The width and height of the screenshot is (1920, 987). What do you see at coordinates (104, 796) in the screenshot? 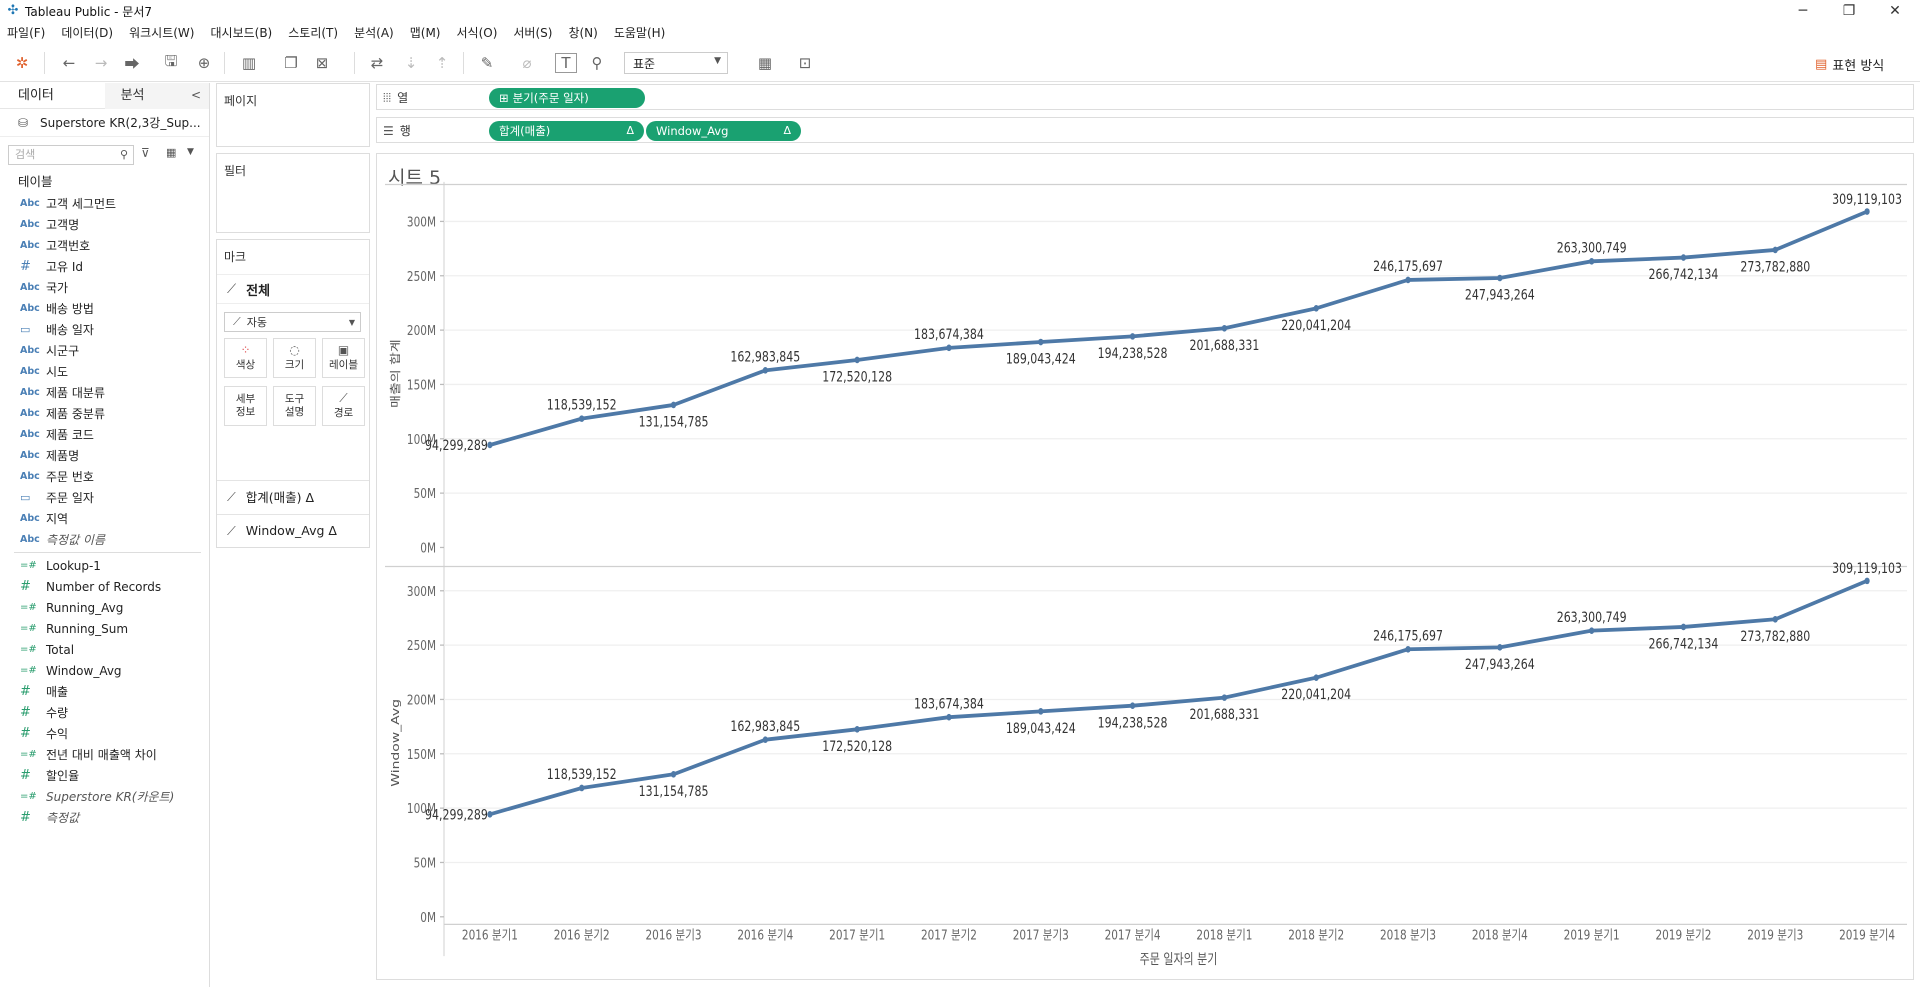
I see `field-item: =# Superstore KR(카운트)` at bounding box center [104, 796].